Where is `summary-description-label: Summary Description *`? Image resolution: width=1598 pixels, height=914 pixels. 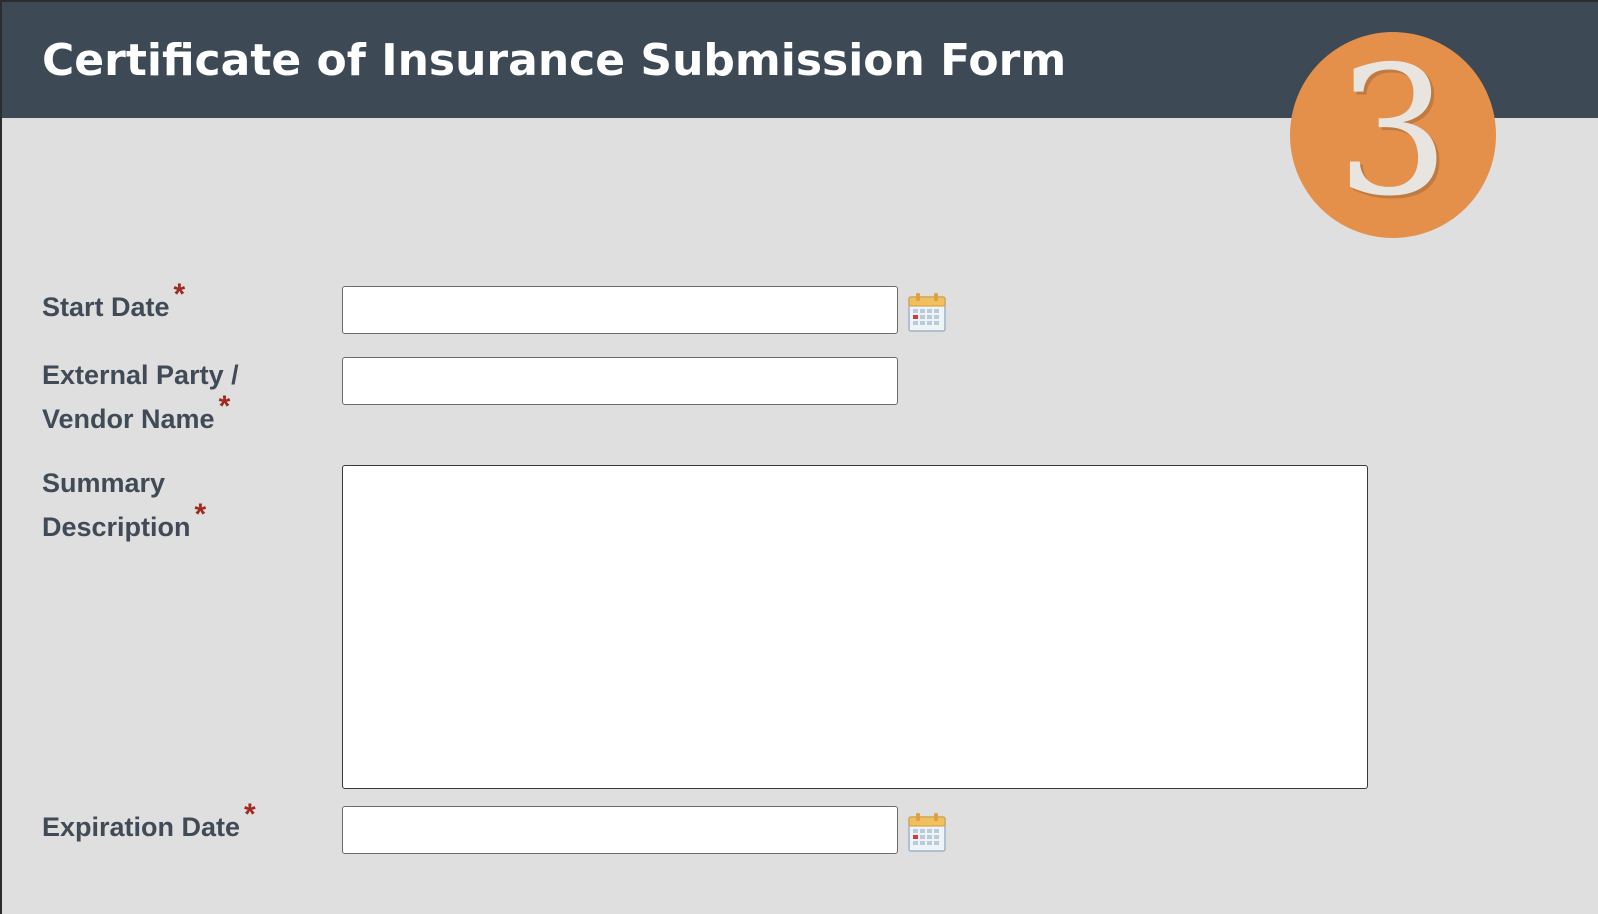 summary-description-label: Summary Description * is located at coordinates (124, 505).